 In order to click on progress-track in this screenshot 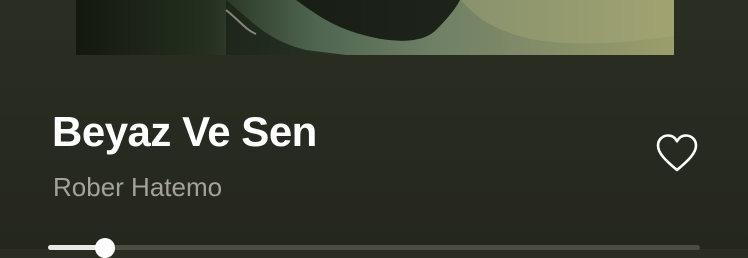, I will do `click(374, 247)`.